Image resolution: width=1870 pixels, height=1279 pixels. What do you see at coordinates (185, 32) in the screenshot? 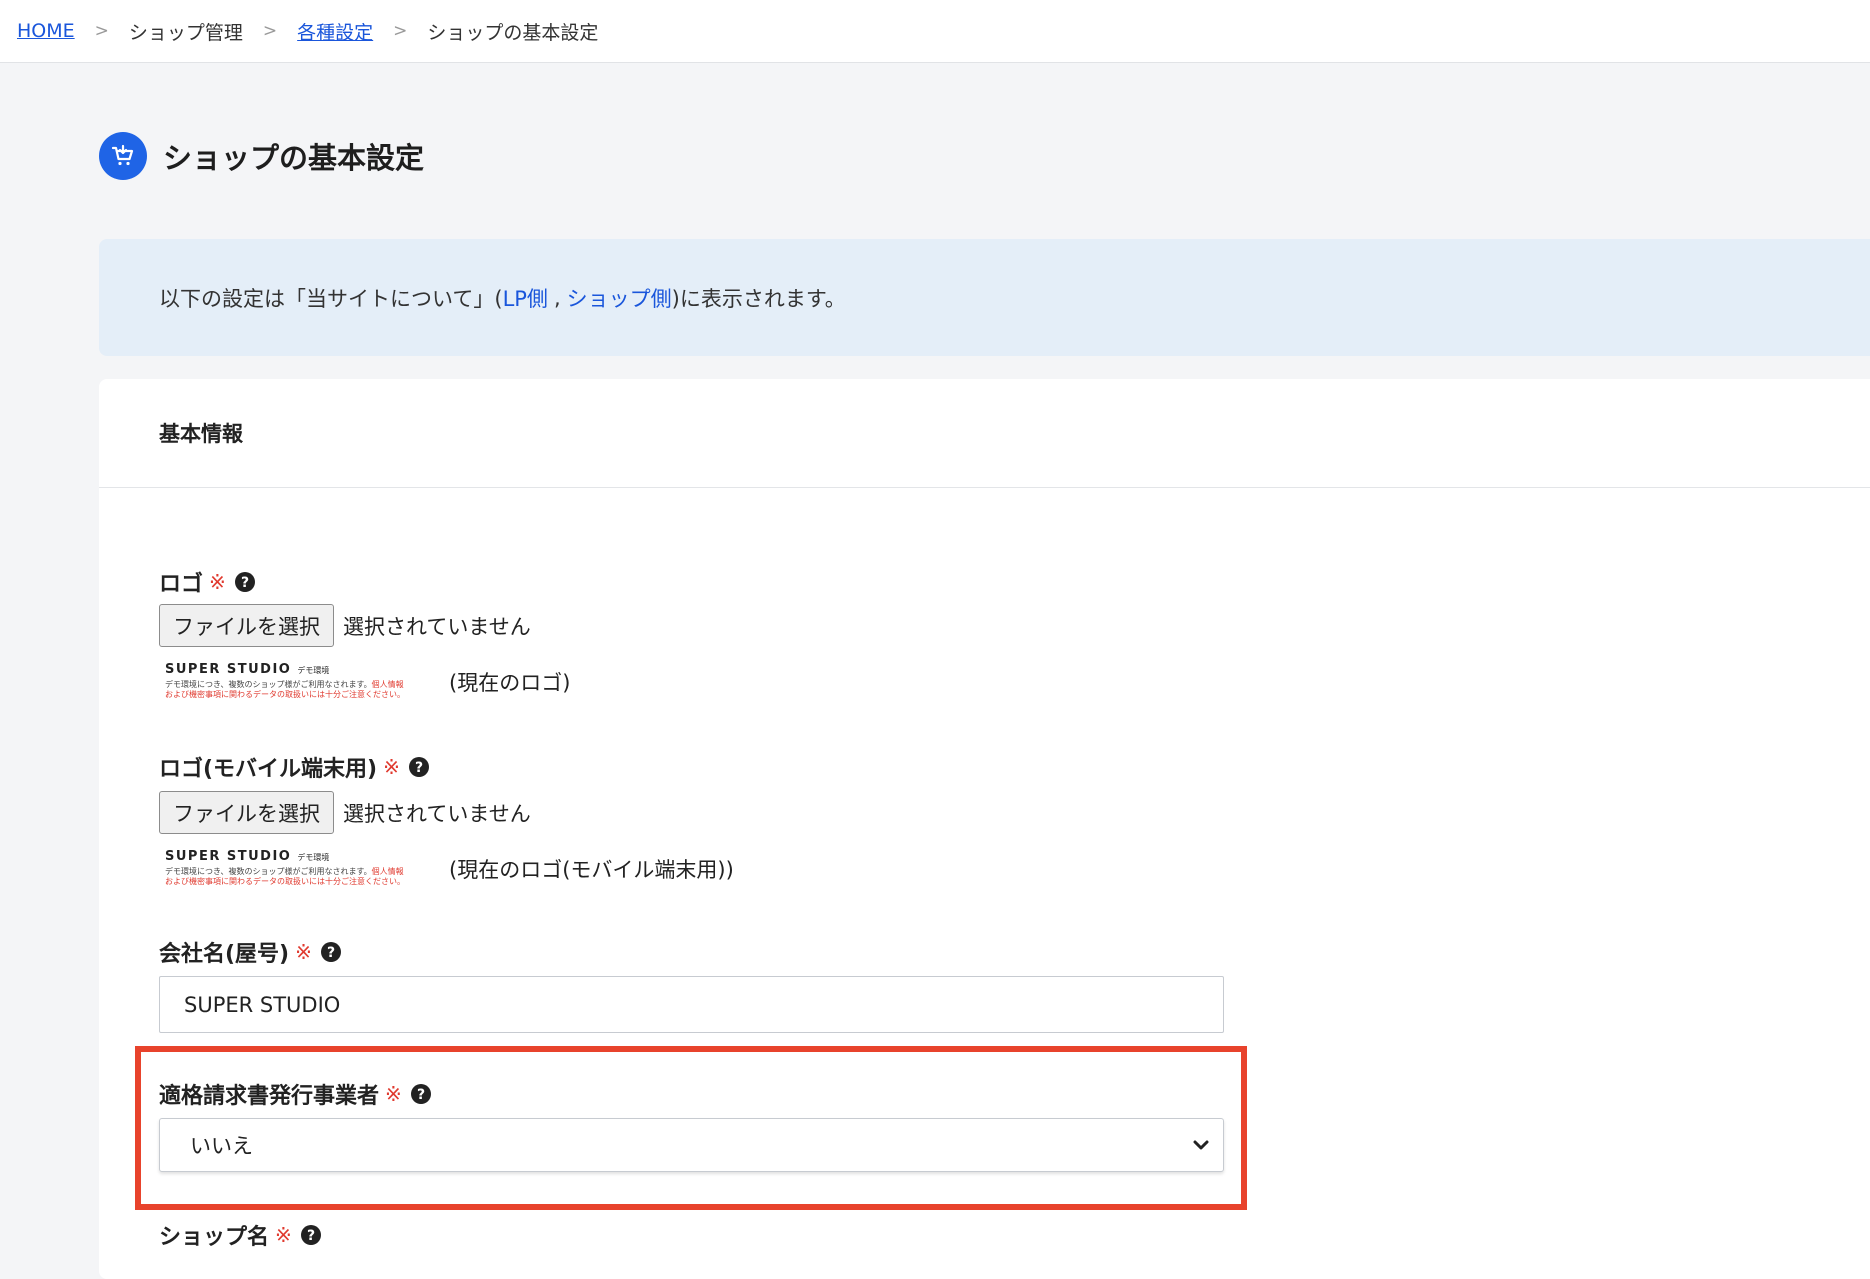
I see `breadcrumb-shop-management: ショップ管理` at bounding box center [185, 32].